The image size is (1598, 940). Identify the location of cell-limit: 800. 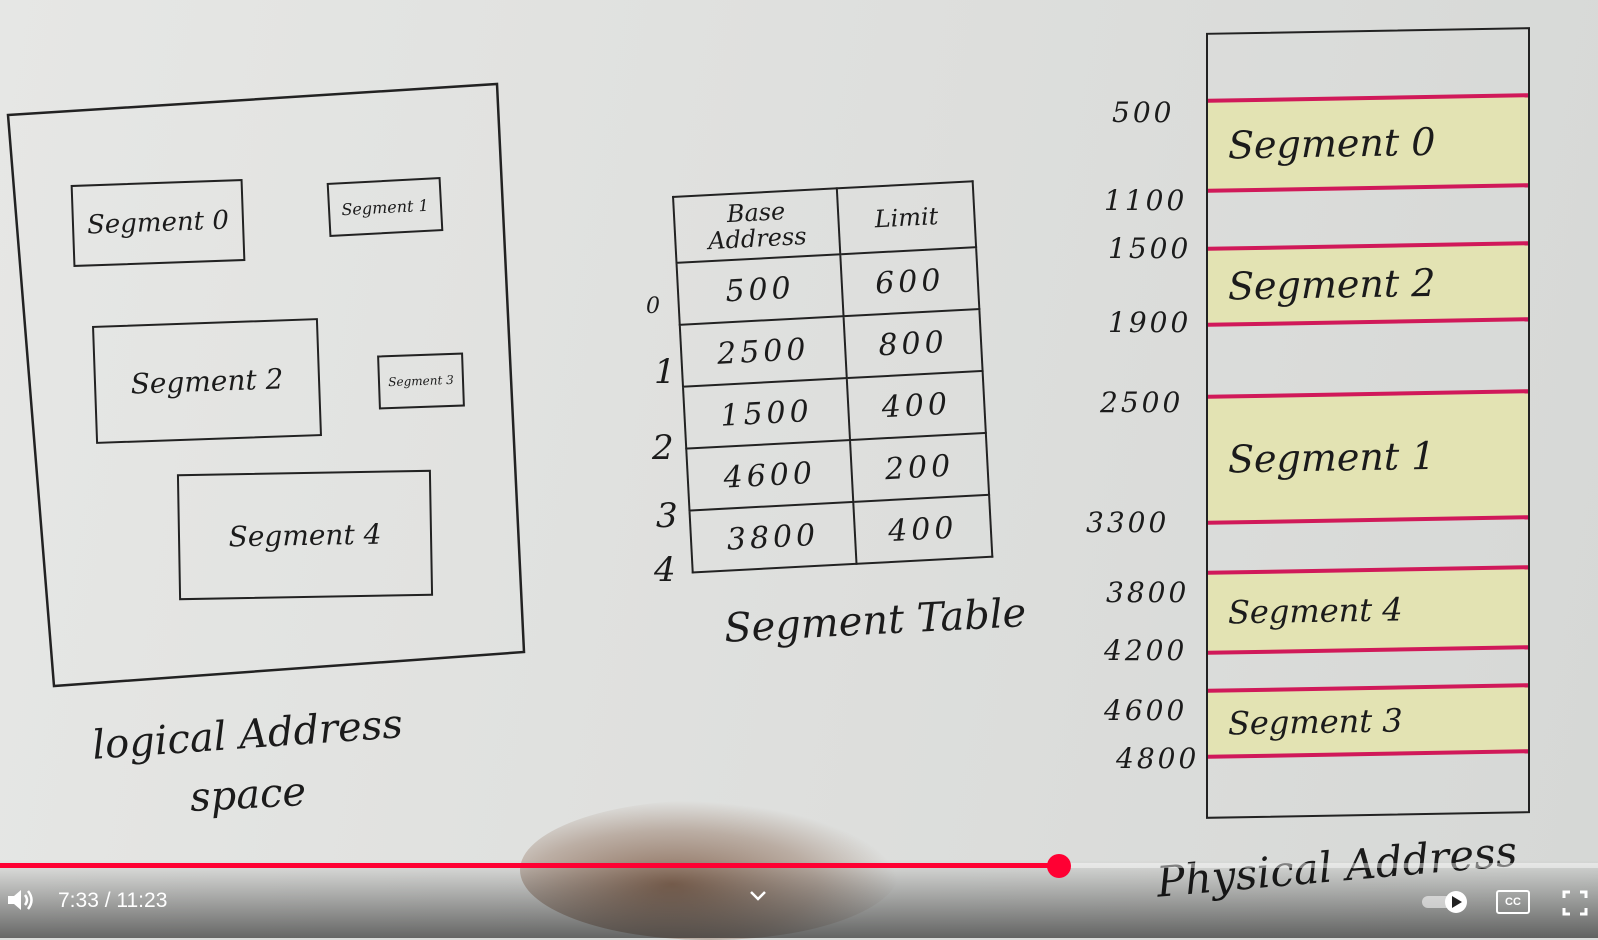
(913, 344).